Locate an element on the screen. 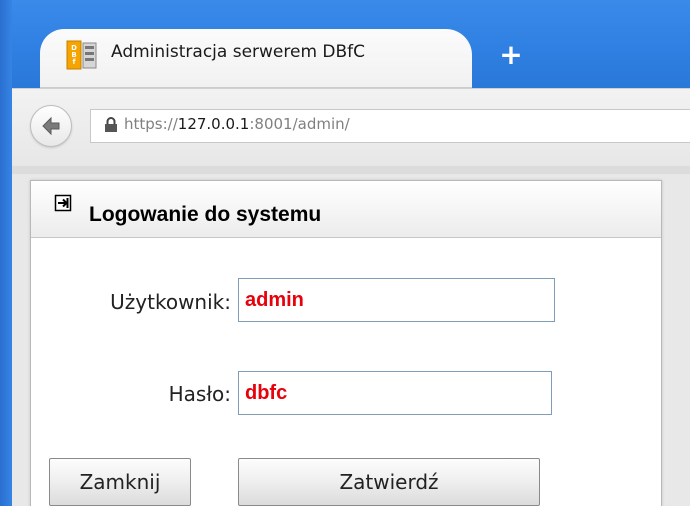 The width and height of the screenshot is (690, 506). back-button is located at coordinates (51, 126).